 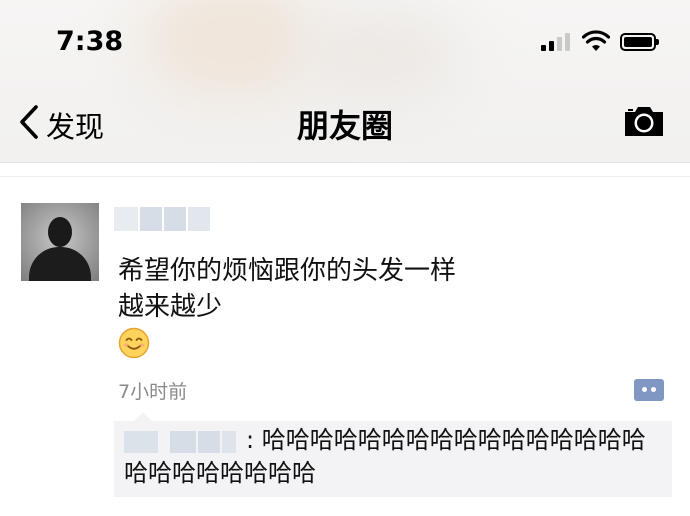 What do you see at coordinates (287, 289) in the screenshot?
I see `post-text: 希望你的烦恼跟你的头发一样 越来越少` at bounding box center [287, 289].